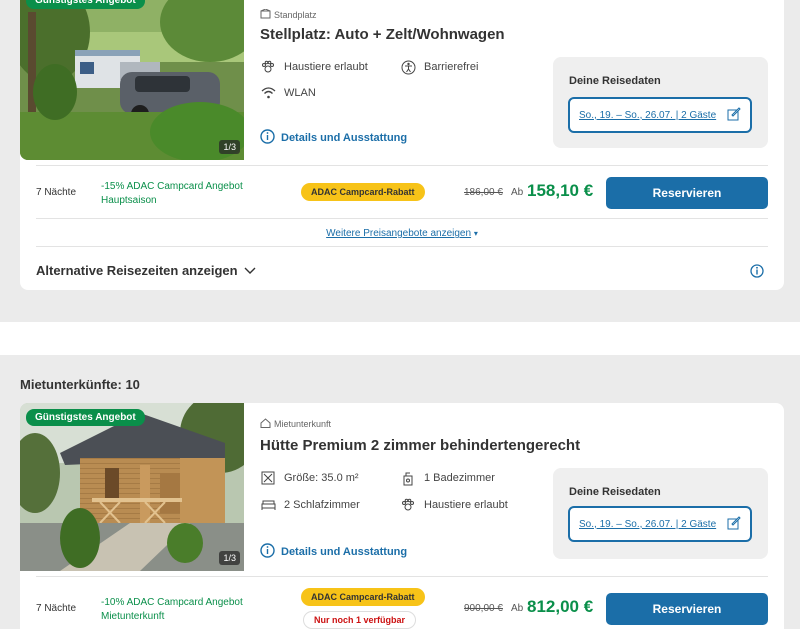  I want to click on section-gap, so click(400, 338).